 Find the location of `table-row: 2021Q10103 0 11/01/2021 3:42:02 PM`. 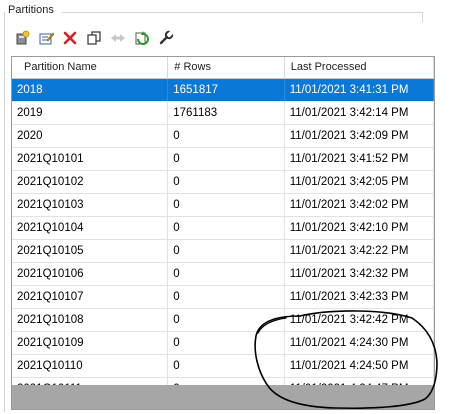

table-row: 2021Q10103 0 11/01/2021 3:42:02 PM is located at coordinates (223, 205).